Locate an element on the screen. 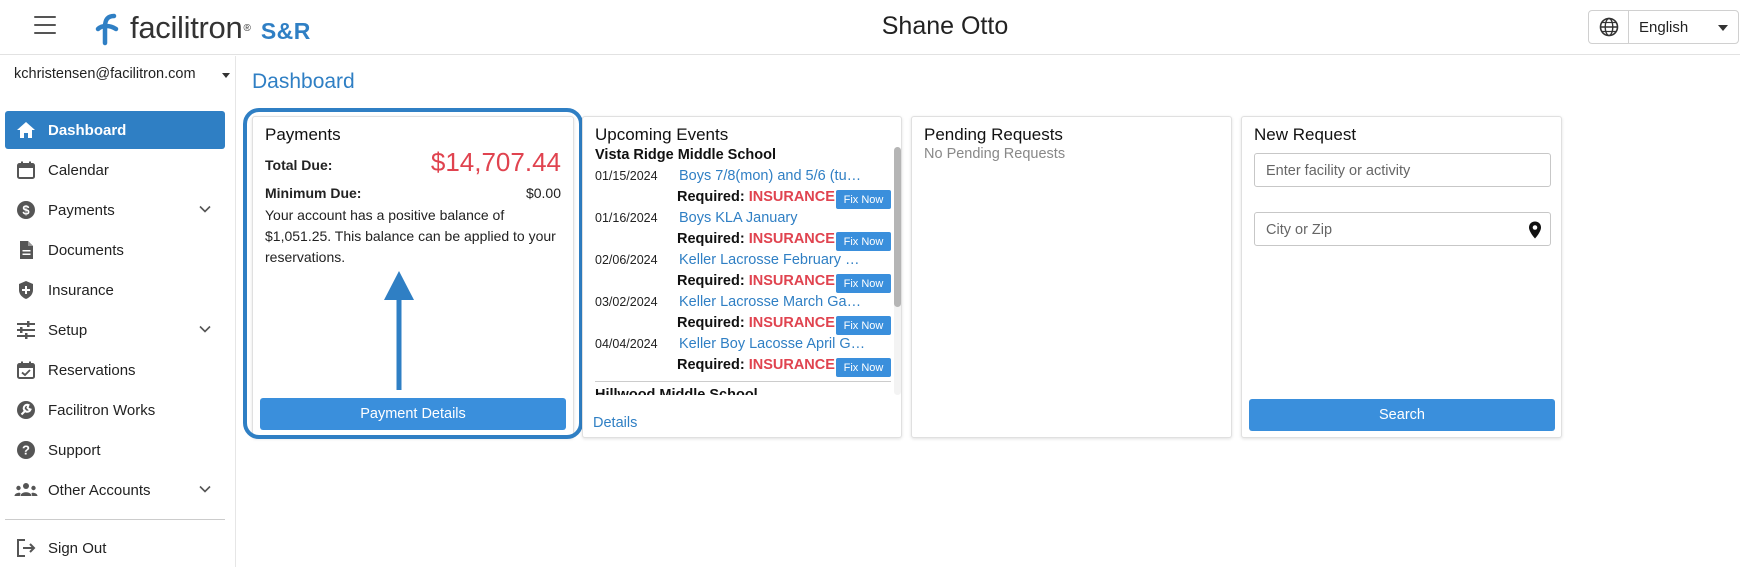 This screenshot has height=567, width=1740. top-bar: facilitron ® S&R Shane Otto English is located at coordinates (870, 27).